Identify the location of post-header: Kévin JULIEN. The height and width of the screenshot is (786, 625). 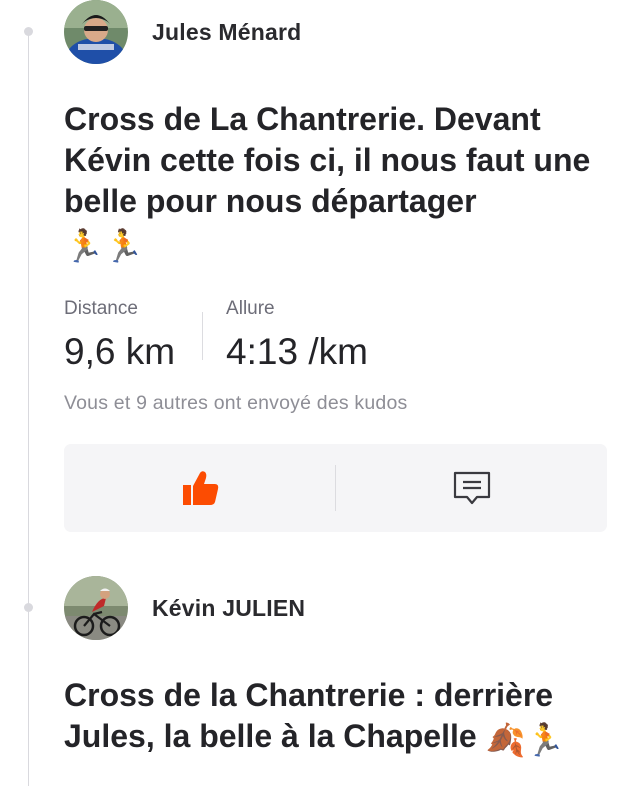
(335, 608).